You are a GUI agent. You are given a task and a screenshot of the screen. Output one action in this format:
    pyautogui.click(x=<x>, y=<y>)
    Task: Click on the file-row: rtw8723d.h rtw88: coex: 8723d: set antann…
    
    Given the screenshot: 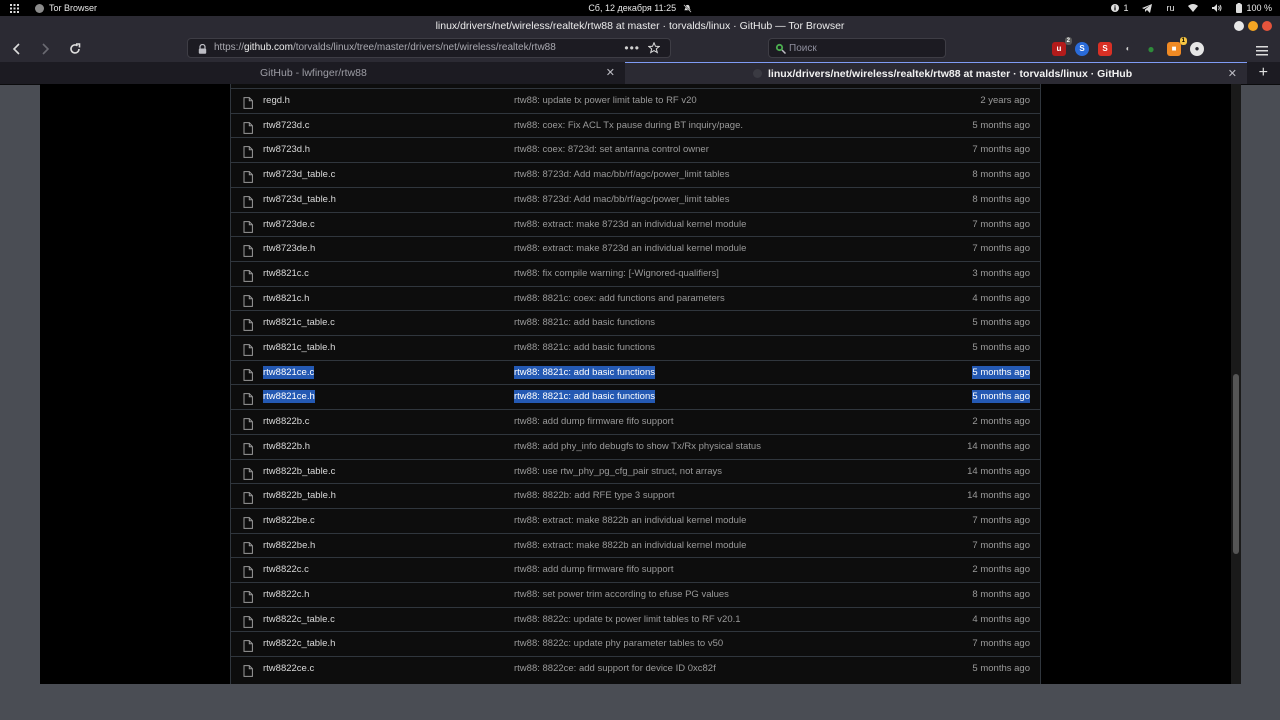 What is the action you would take?
    pyautogui.click(x=635, y=149)
    